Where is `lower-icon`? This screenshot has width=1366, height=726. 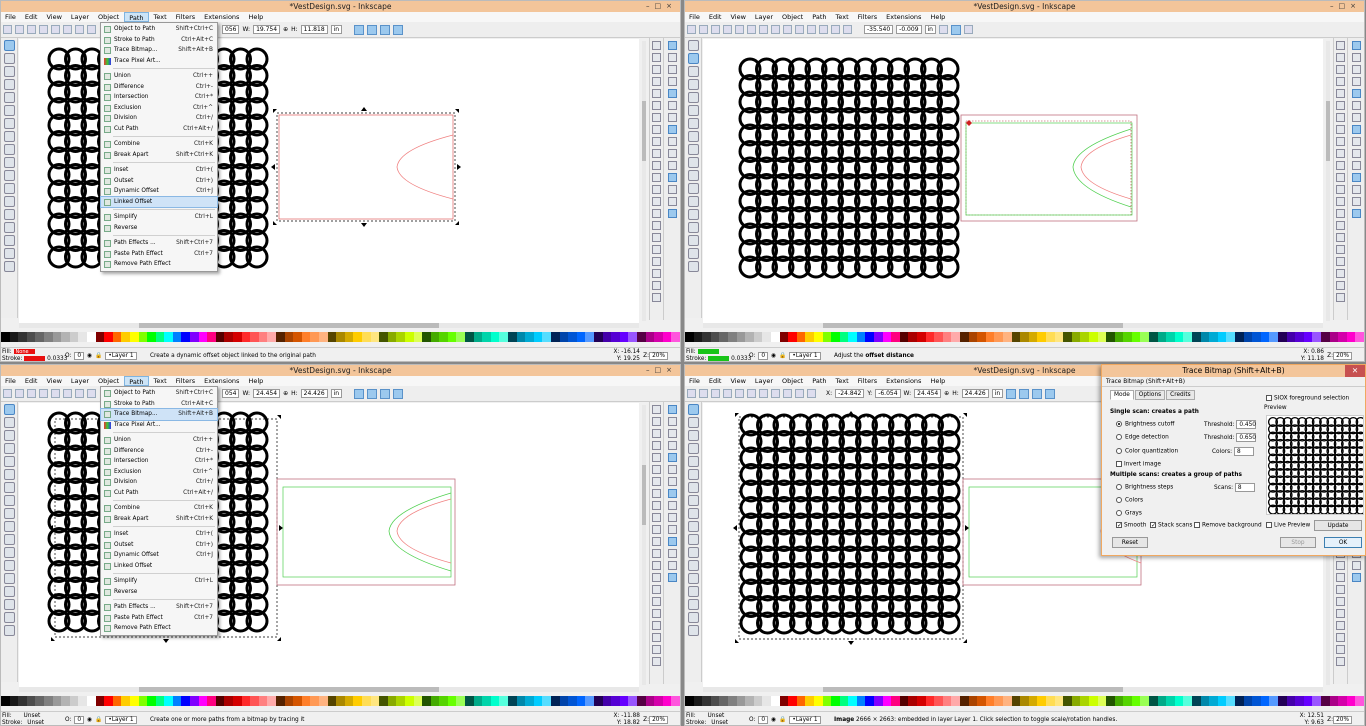 lower-icon is located at coordinates (799, 393).